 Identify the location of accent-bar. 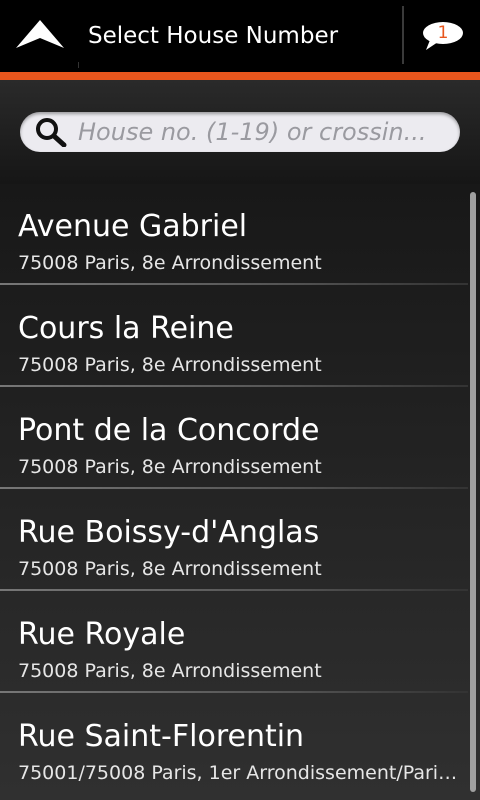
(240, 76).